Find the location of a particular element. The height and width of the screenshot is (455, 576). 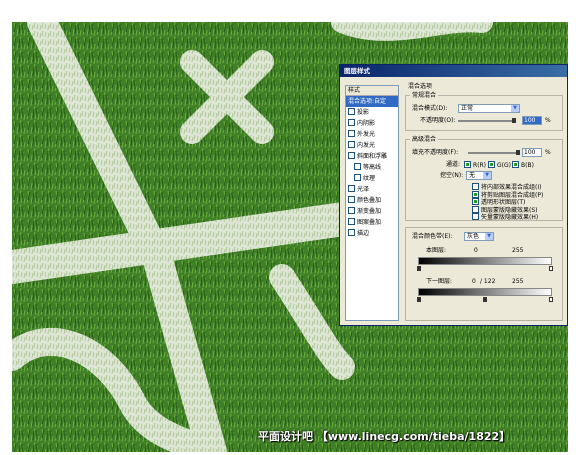

under-layer-label: 下一图层: is located at coordinates (439, 281).